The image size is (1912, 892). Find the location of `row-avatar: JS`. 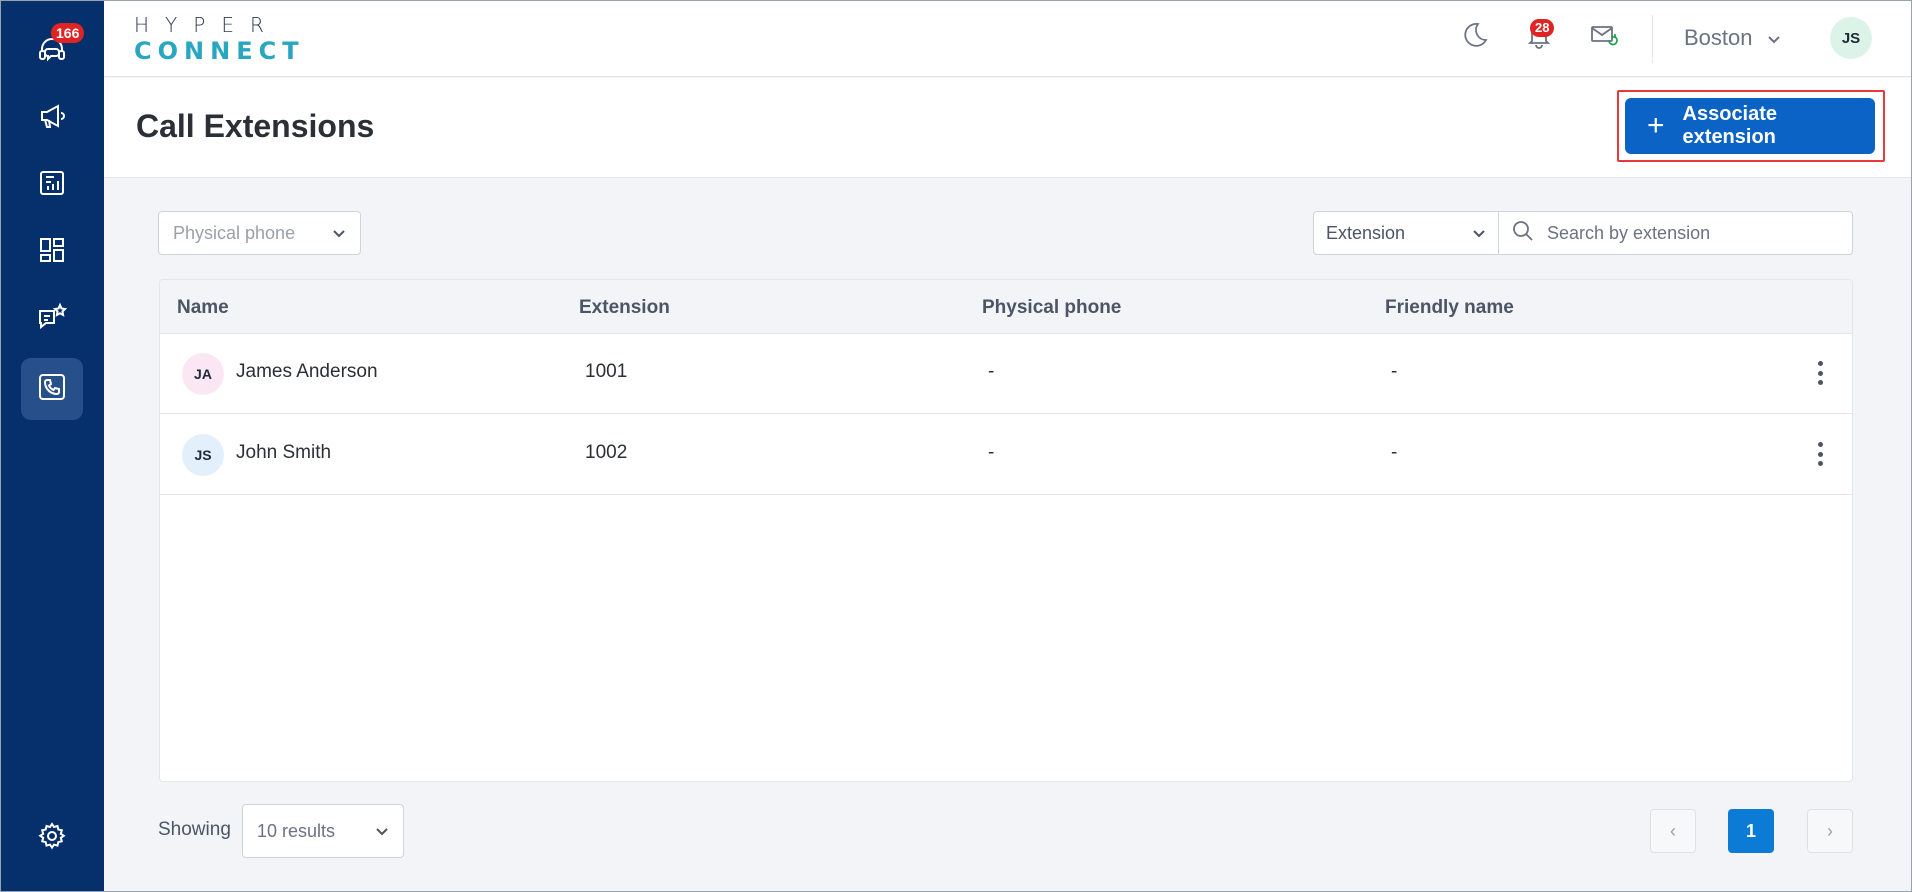

row-avatar: JS is located at coordinates (203, 455).